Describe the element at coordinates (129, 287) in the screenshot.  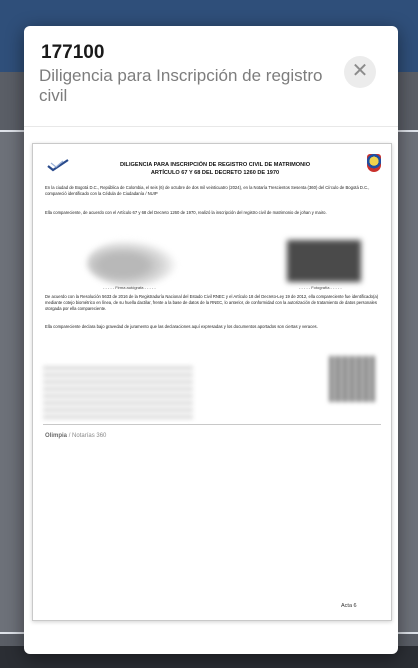
I see `signature-caption: - - - - - Firma autógrafa - - - - -` at that location.